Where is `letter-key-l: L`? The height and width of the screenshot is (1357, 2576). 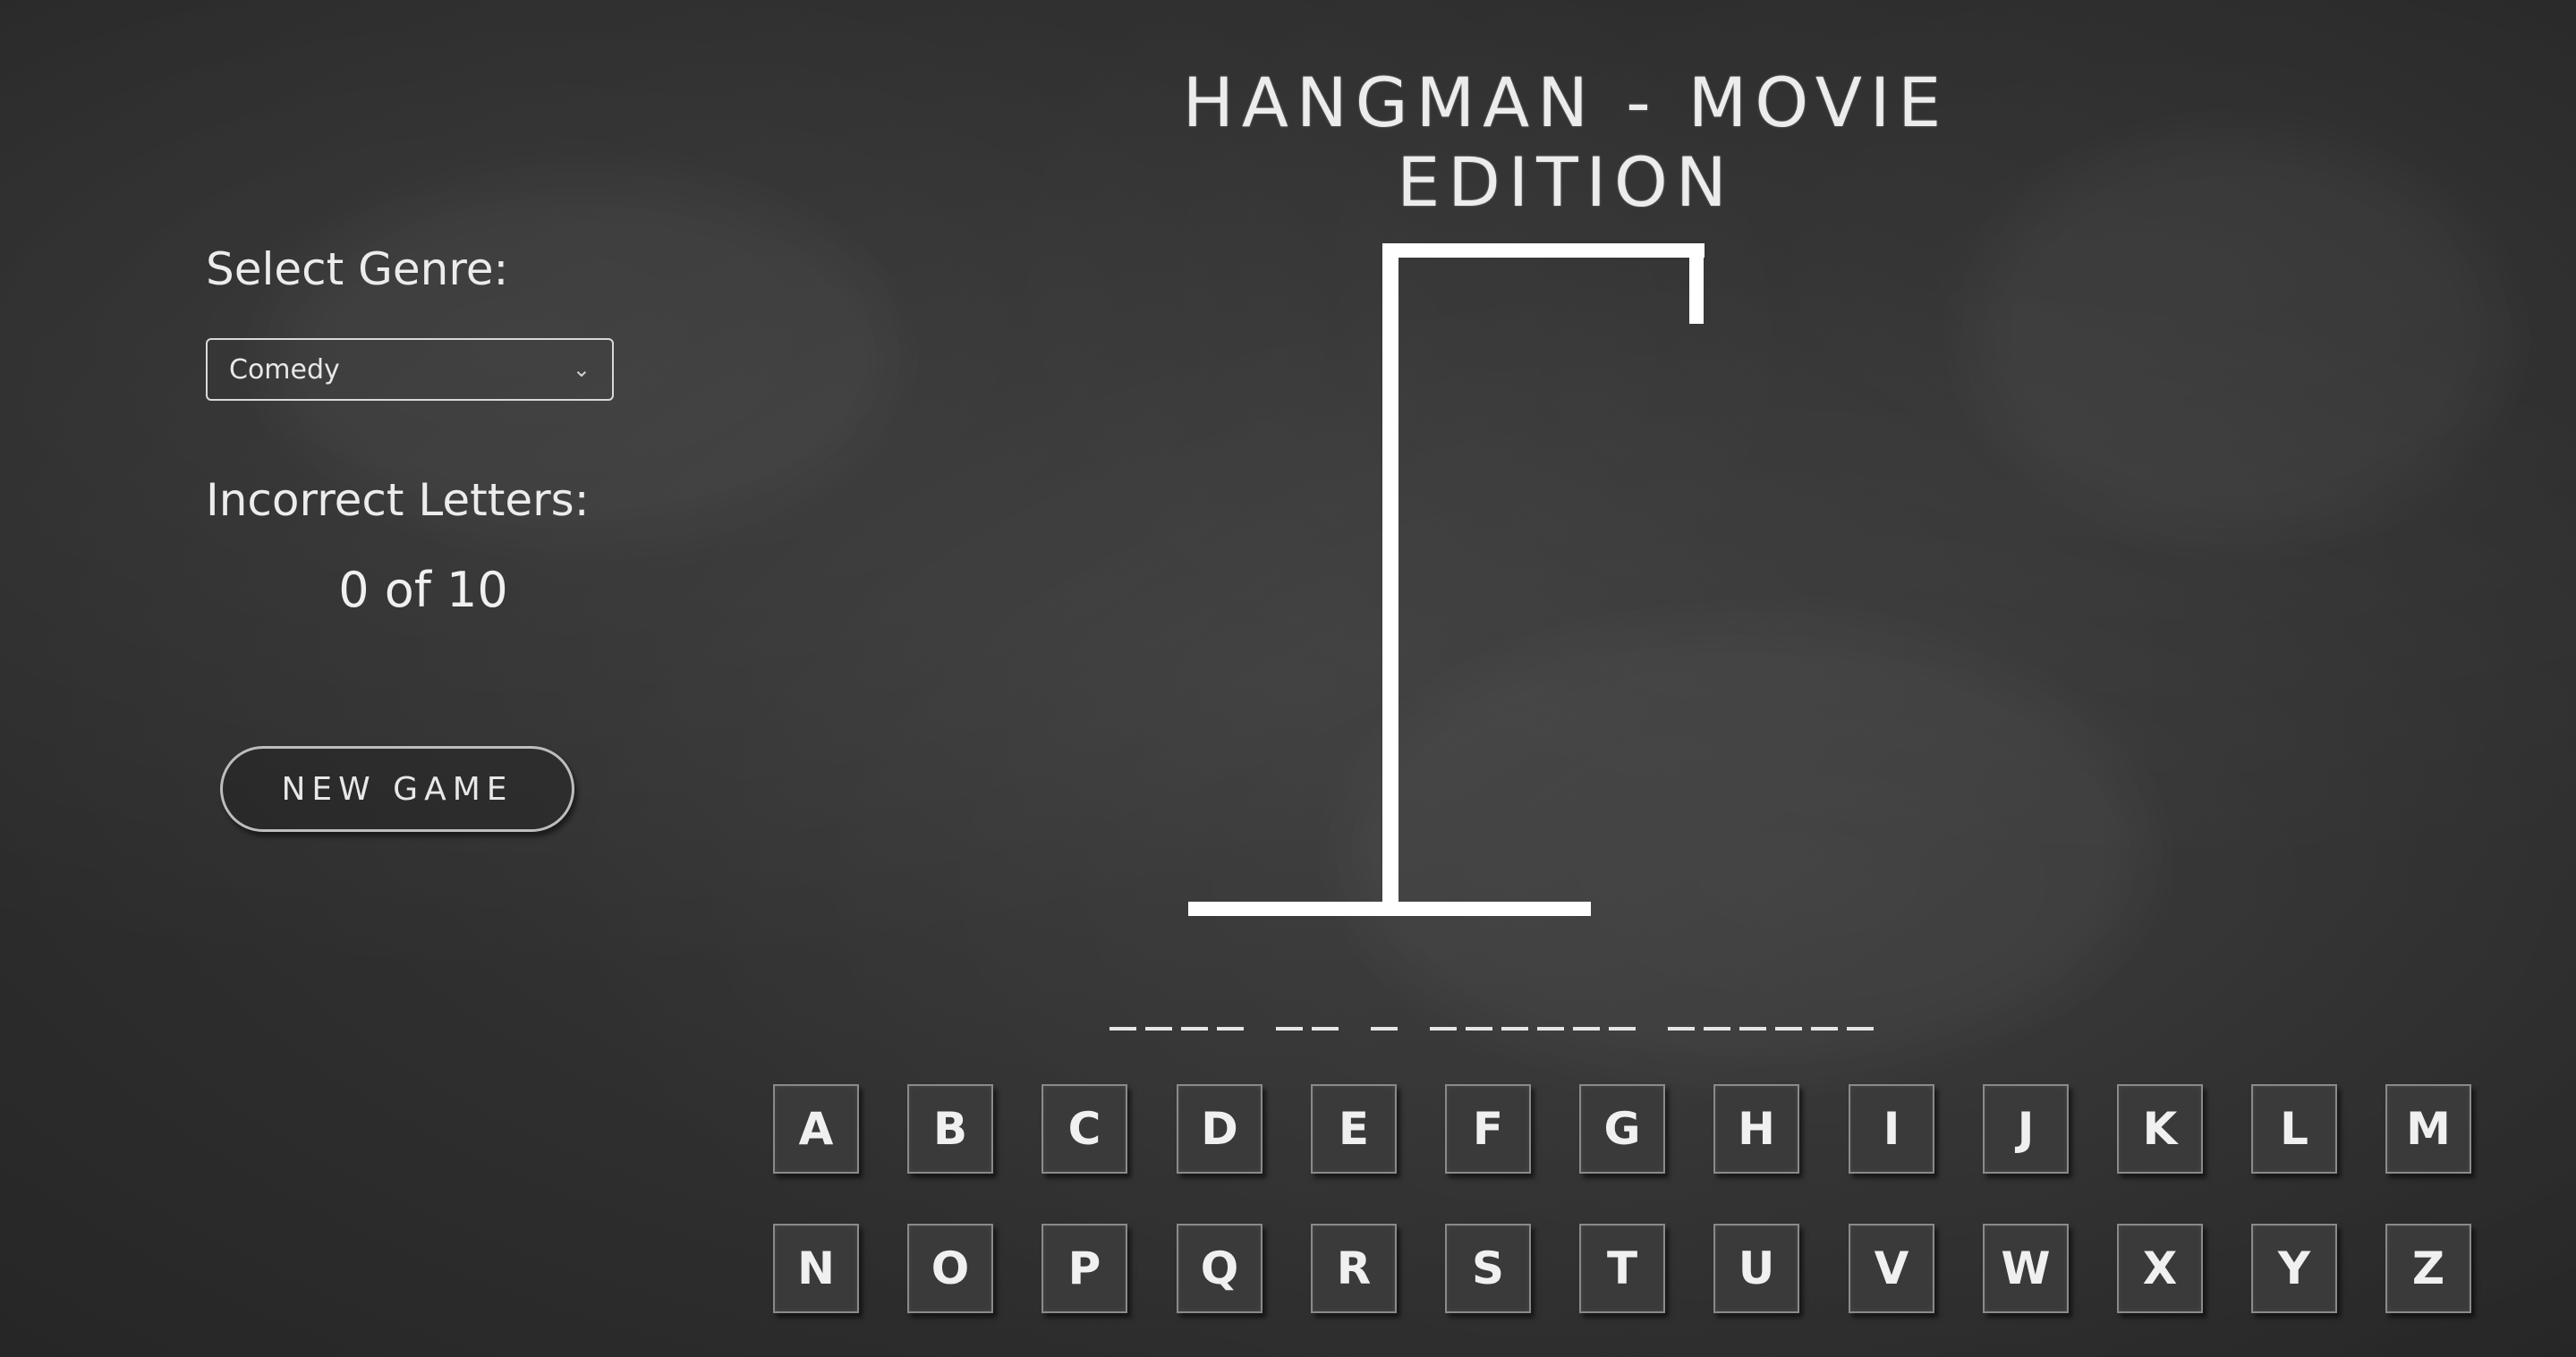 letter-key-l: L is located at coordinates (2294, 1129).